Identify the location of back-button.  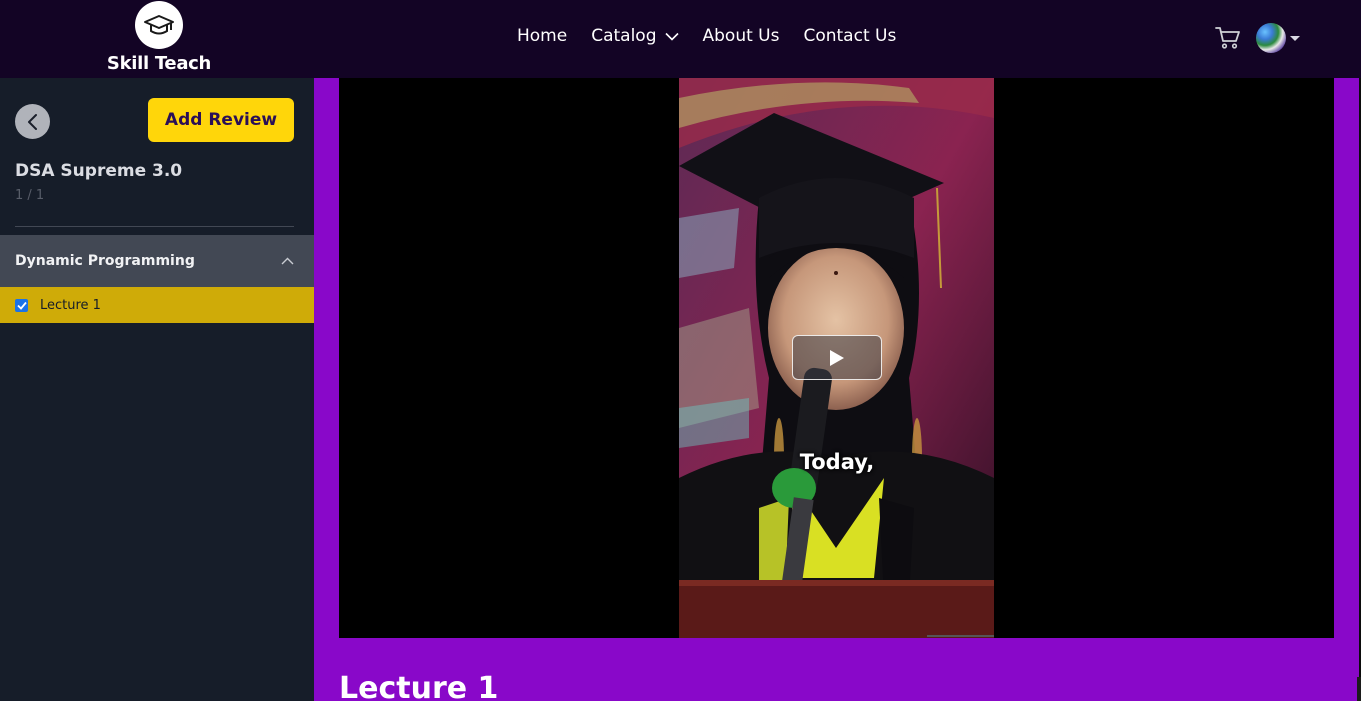
(32, 121).